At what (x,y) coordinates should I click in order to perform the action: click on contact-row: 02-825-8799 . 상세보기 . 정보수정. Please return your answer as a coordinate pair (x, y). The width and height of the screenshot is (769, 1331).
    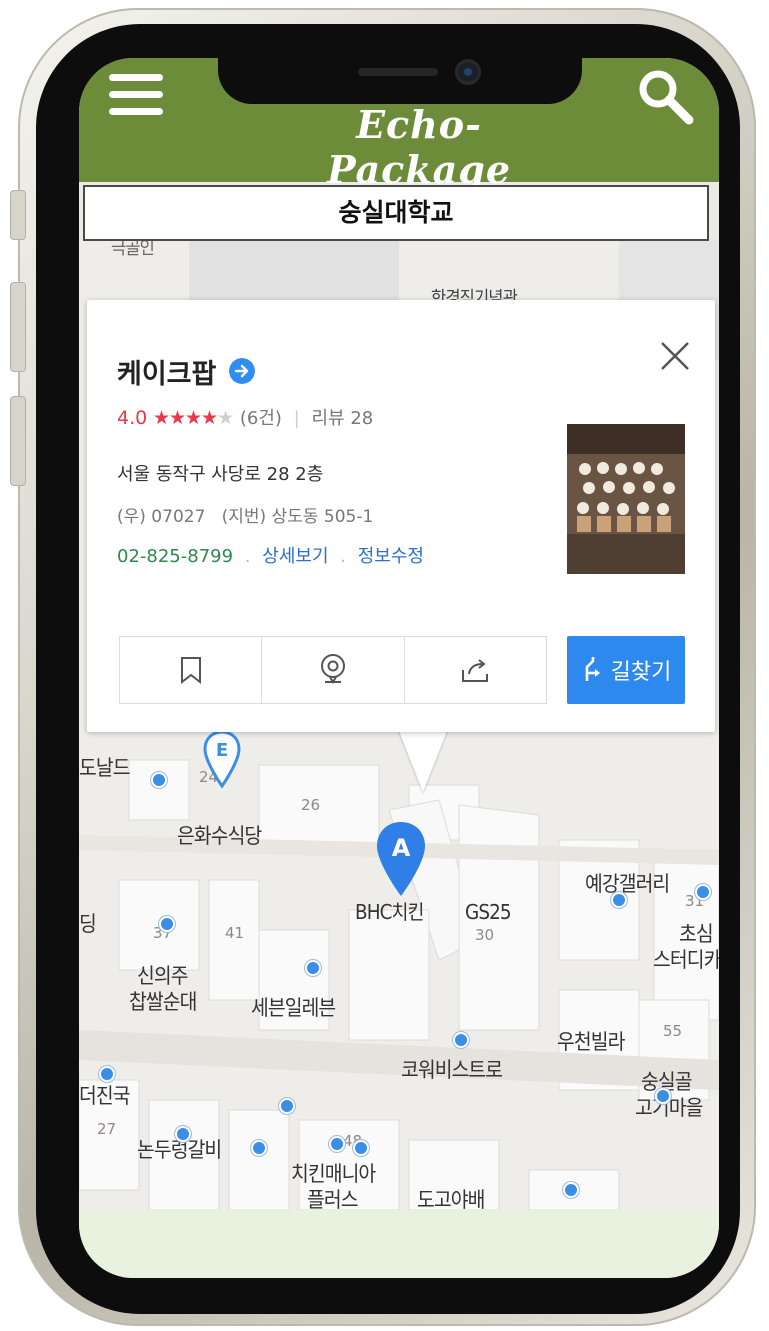
    Looking at the image, I should click on (270, 555).